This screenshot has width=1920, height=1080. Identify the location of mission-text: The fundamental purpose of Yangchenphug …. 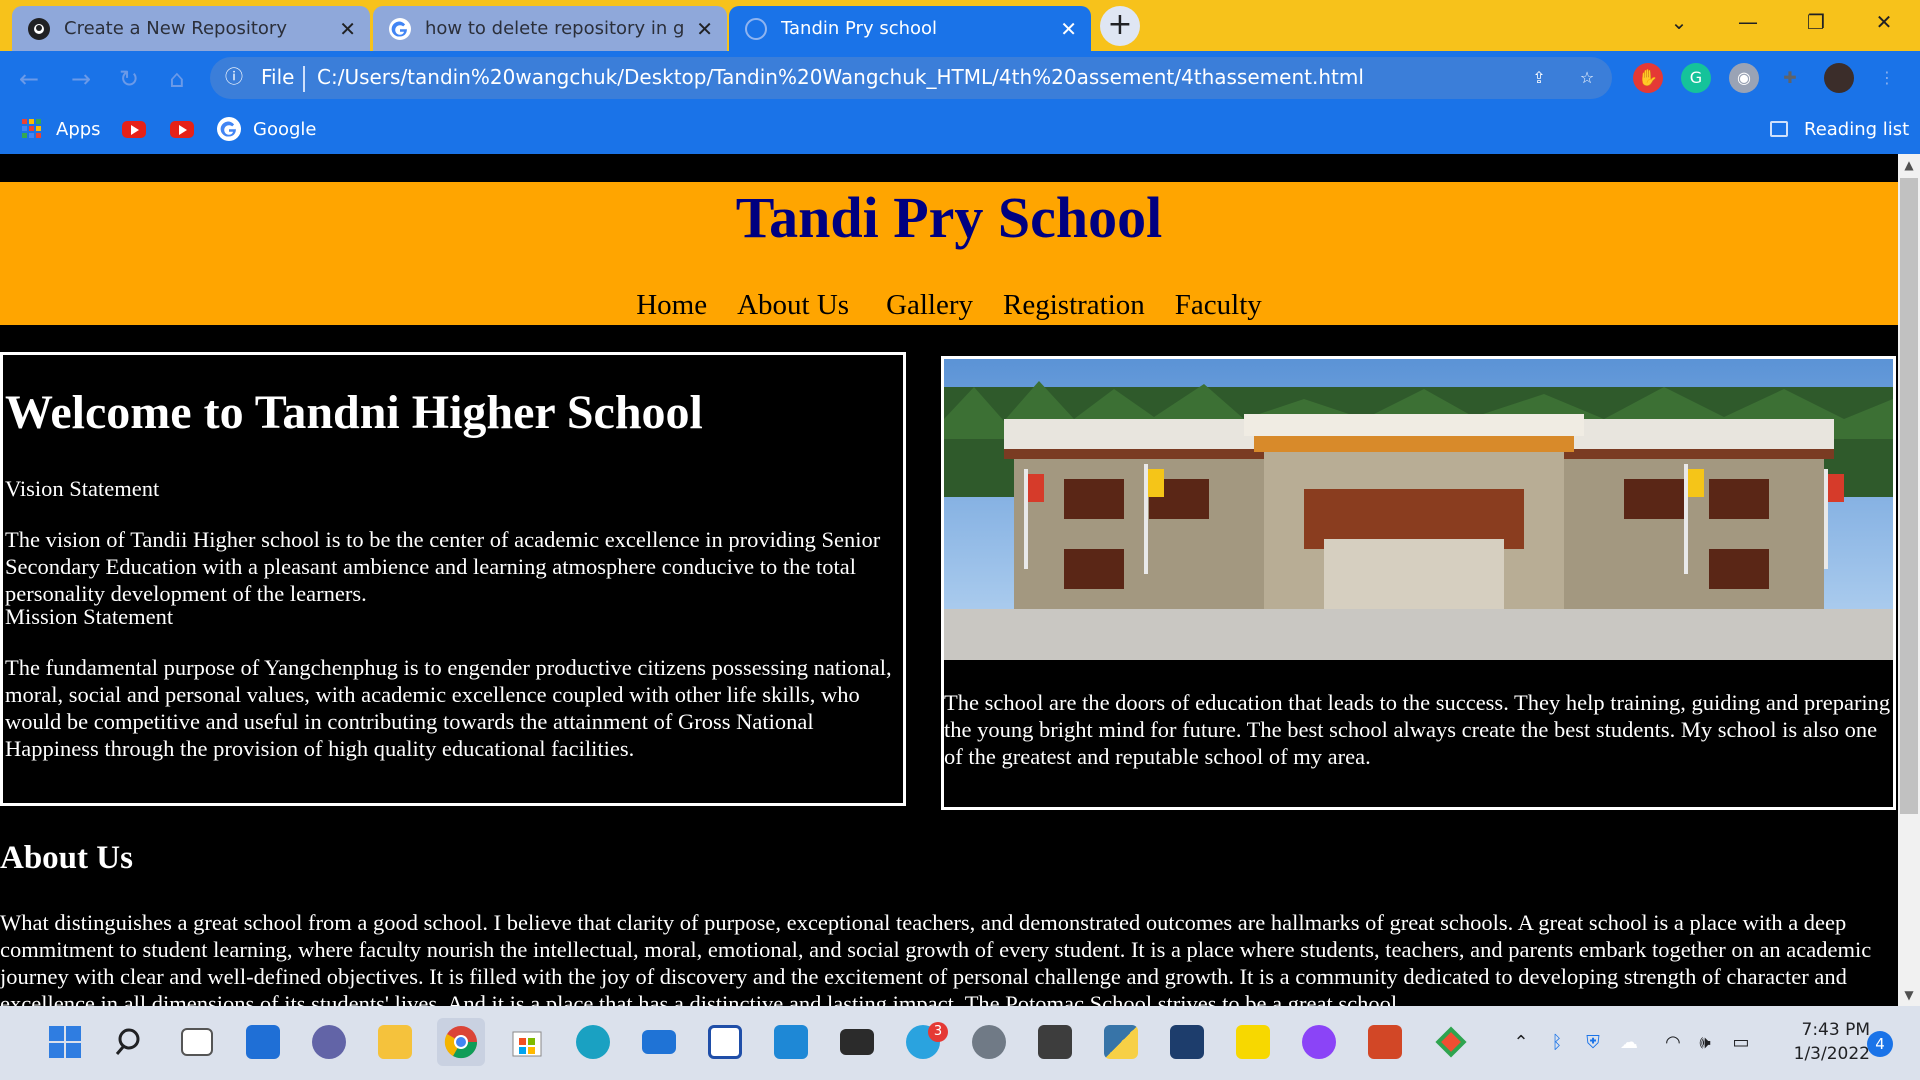
(448, 708).